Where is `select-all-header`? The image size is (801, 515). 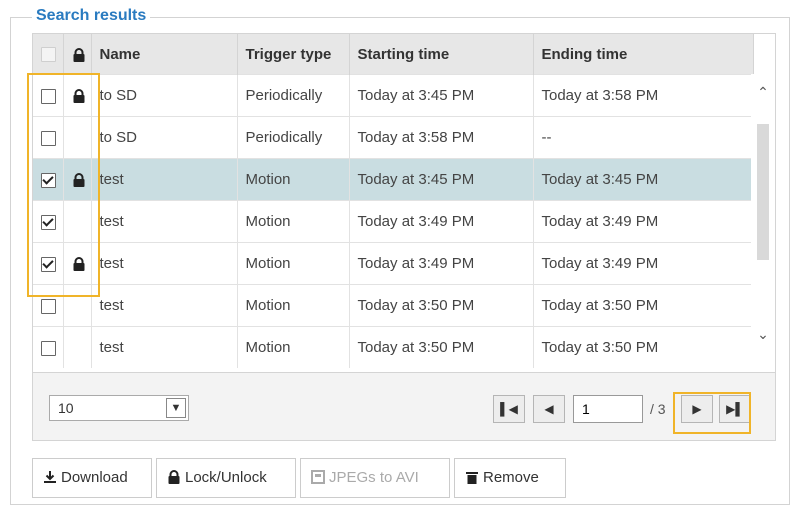 select-all-header is located at coordinates (48, 54).